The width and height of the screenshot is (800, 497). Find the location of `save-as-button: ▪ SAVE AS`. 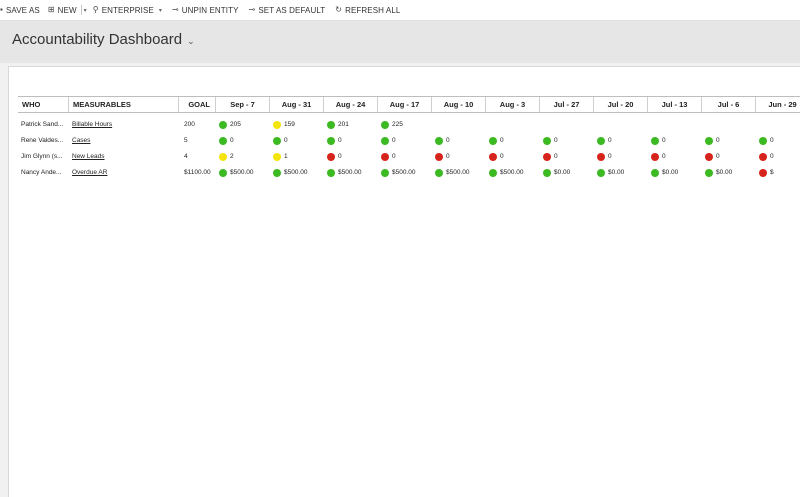

save-as-button: ▪ SAVE AS is located at coordinates (20, 10).